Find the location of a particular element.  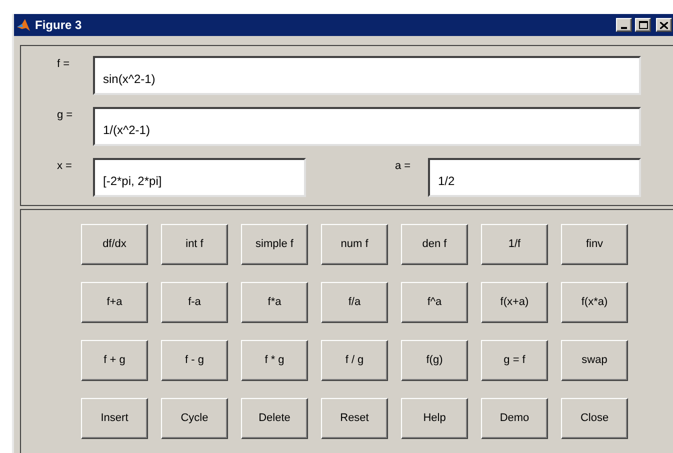

input-field: [-2*pi, 2*pi] is located at coordinates (199, 177).